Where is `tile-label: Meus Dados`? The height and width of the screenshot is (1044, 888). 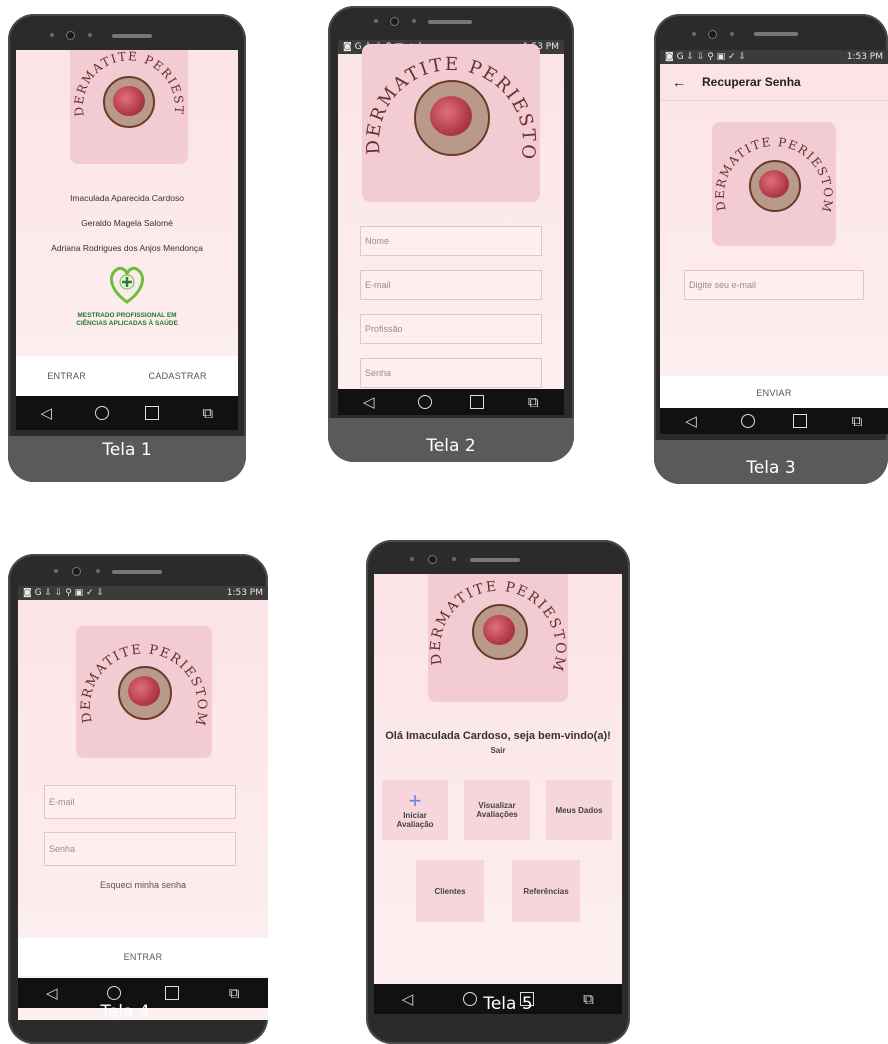 tile-label: Meus Dados is located at coordinates (579, 810).